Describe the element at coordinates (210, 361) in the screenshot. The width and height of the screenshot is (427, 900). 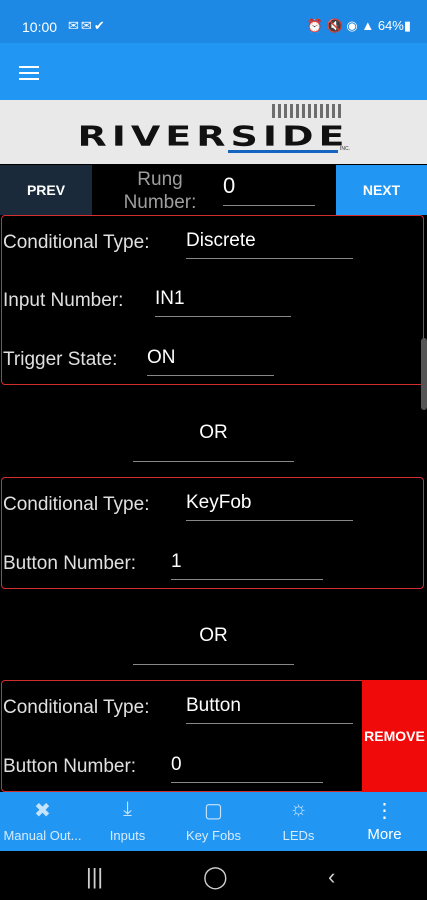
I see `trigger-state-field: ON` at that location.